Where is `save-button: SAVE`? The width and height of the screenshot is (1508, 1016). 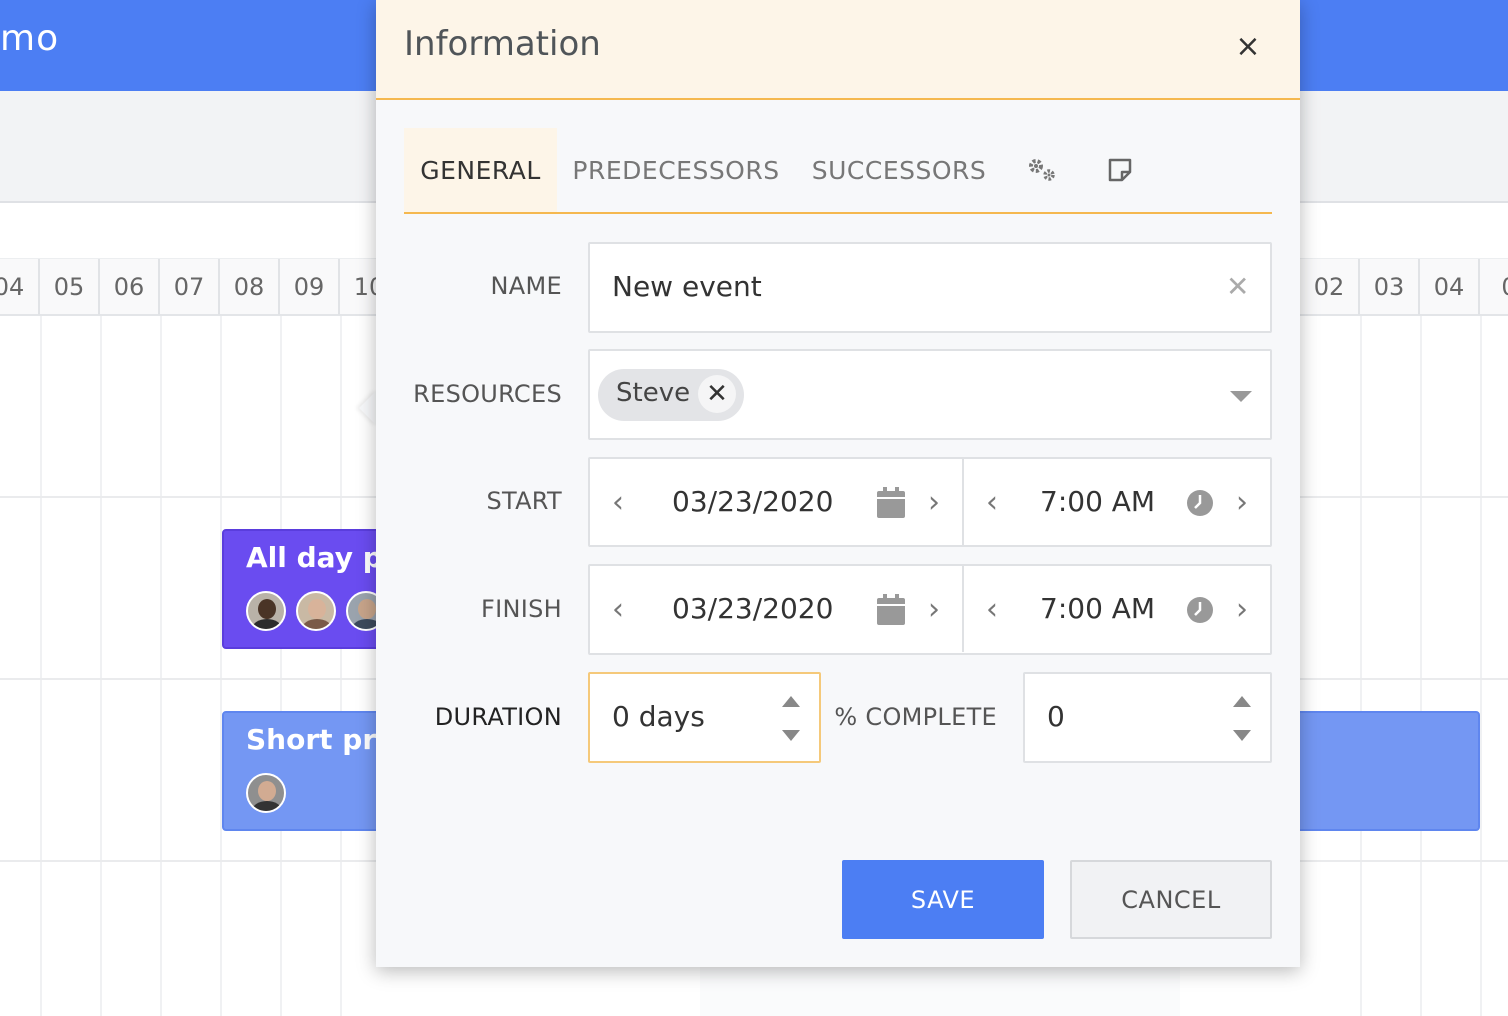 save-button: SAVE is located at coordinates (943, 899).